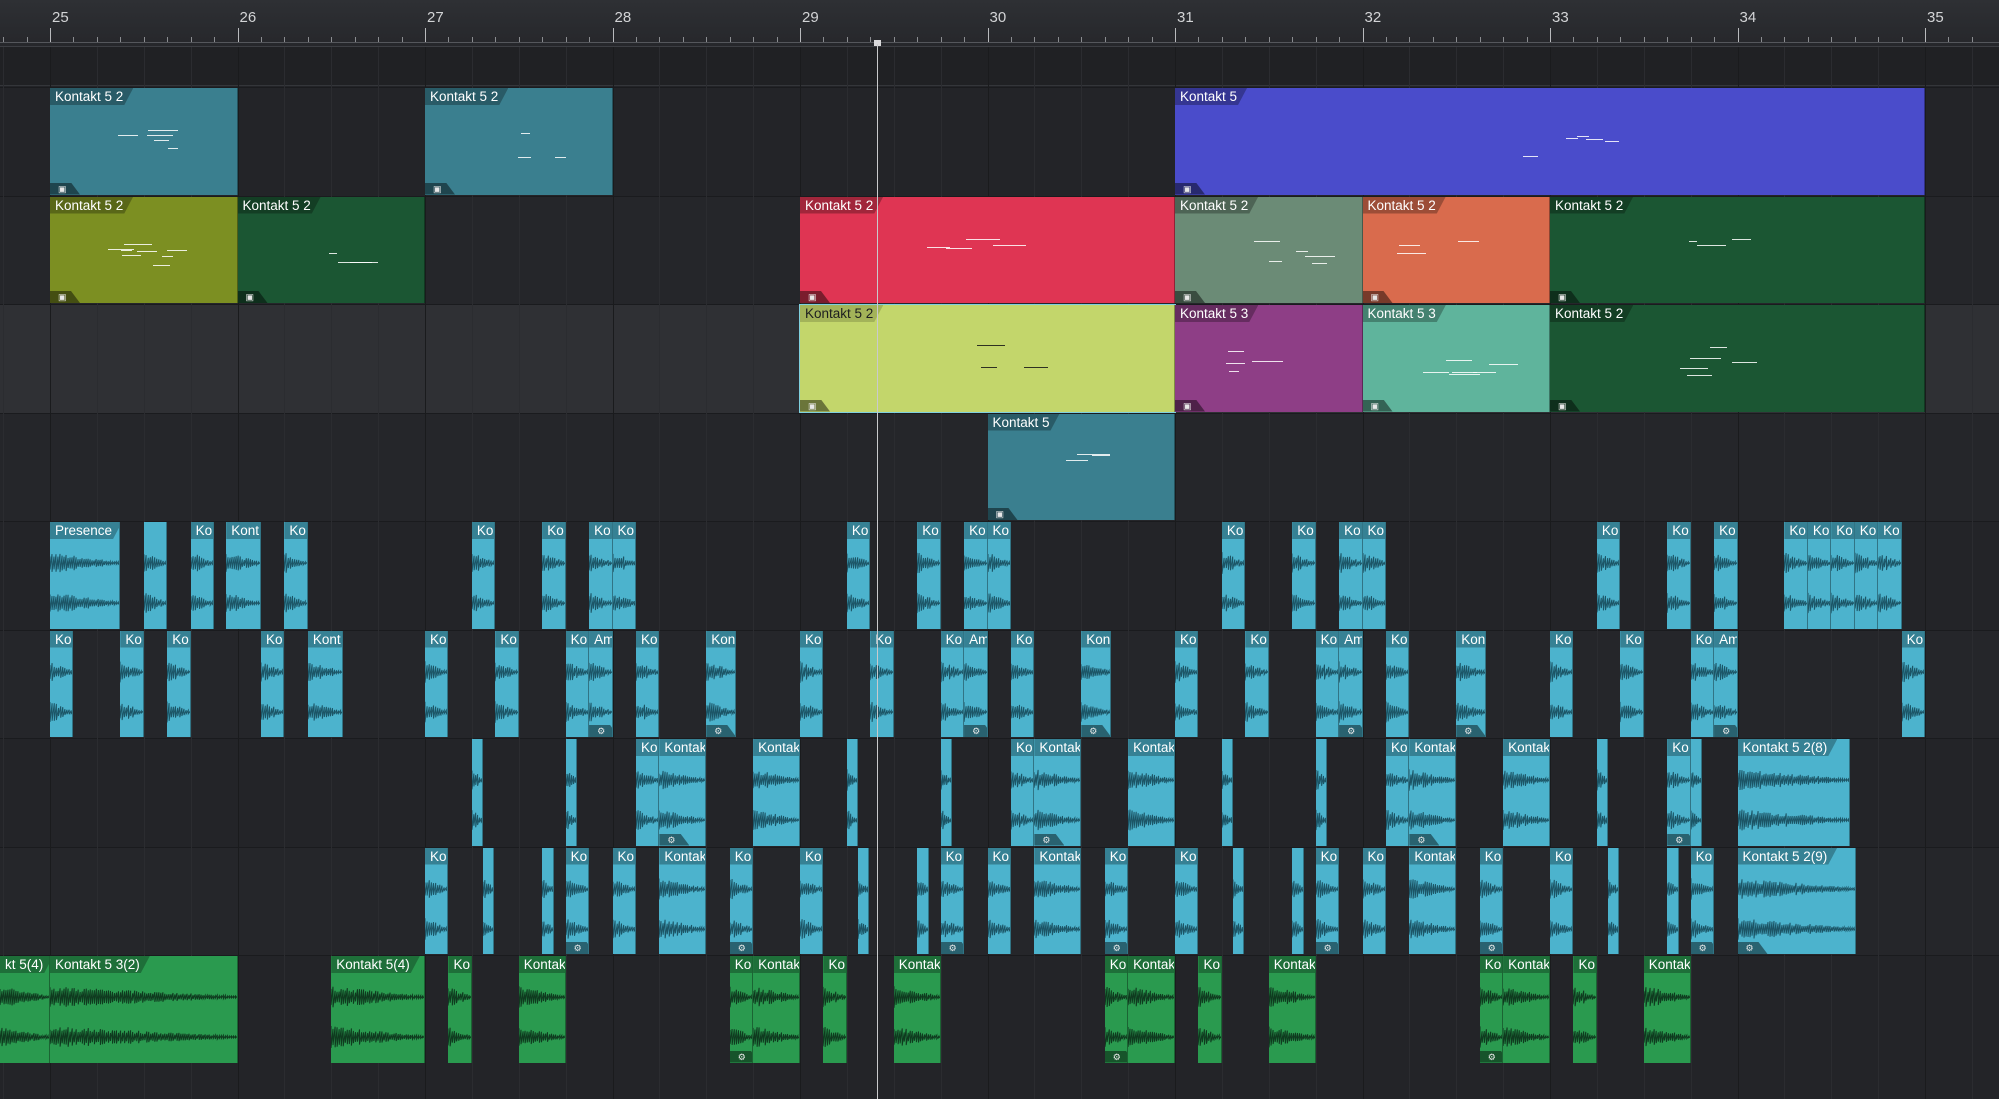  I want to click on track-lane, so click(999, 1009).